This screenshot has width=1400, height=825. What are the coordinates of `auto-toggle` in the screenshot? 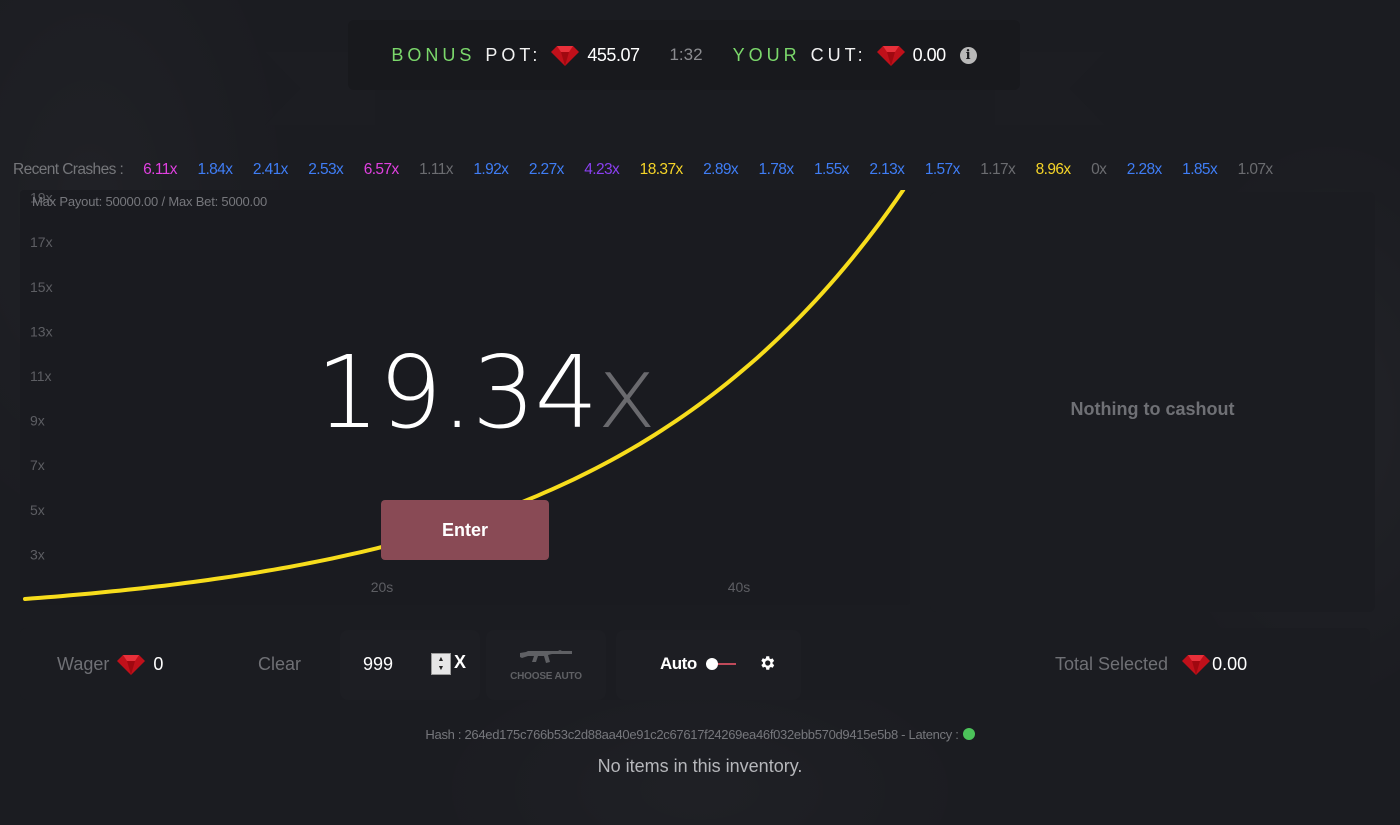 It's located at (722, 664).